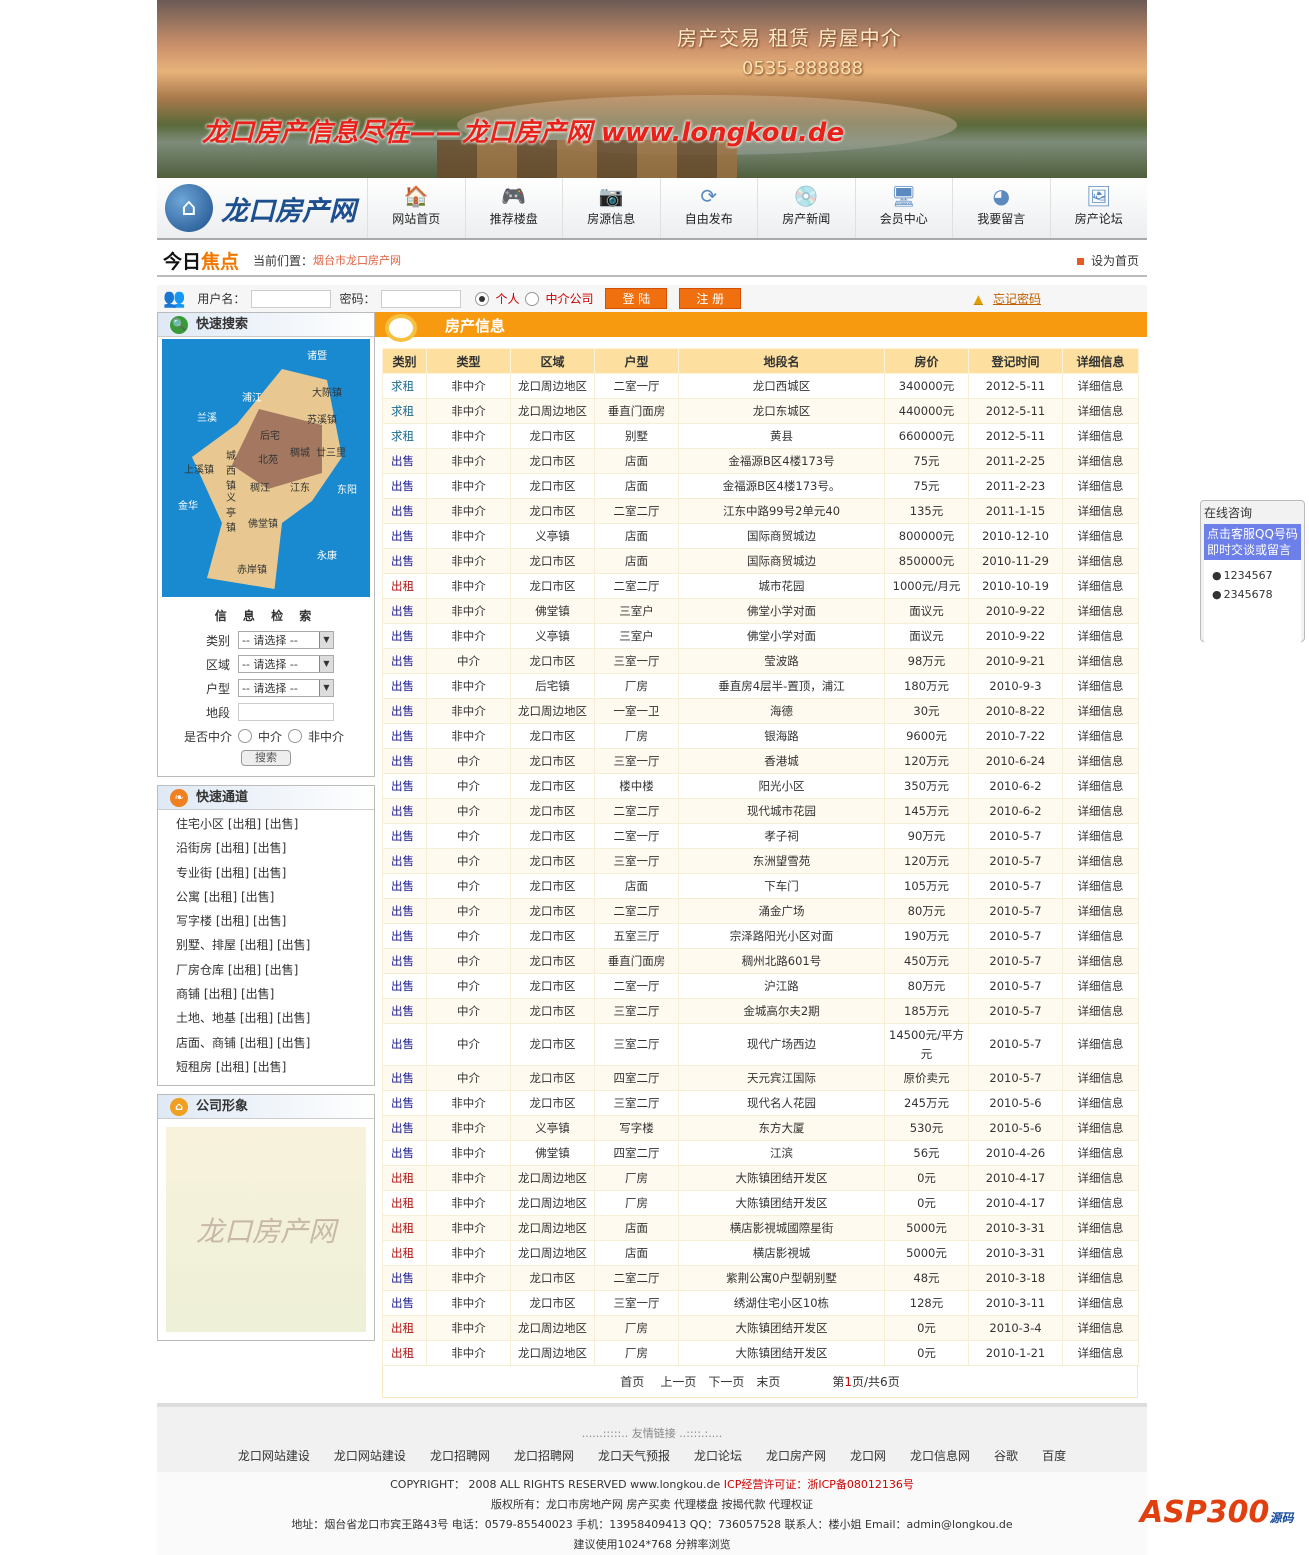 The image size is (1309, 1555). I want to click on nav-item: 📷 房源信息, so click(611, 208).